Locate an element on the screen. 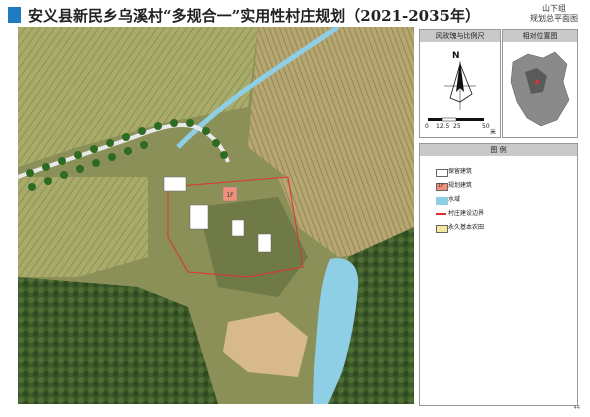 Image resolution: width=590 pixels, height=417 pixels. legend-item-farmland: 永久基本农田 is located at coordinates (460, 228).